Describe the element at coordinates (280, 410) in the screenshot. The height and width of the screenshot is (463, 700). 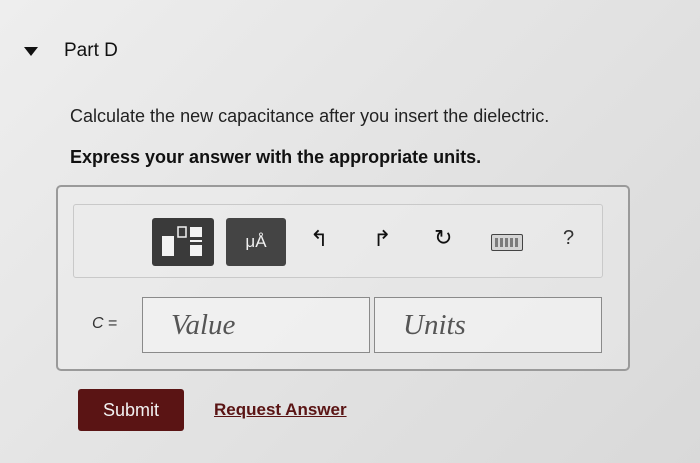
I see `request-answer-link: Request Answer` at that location.